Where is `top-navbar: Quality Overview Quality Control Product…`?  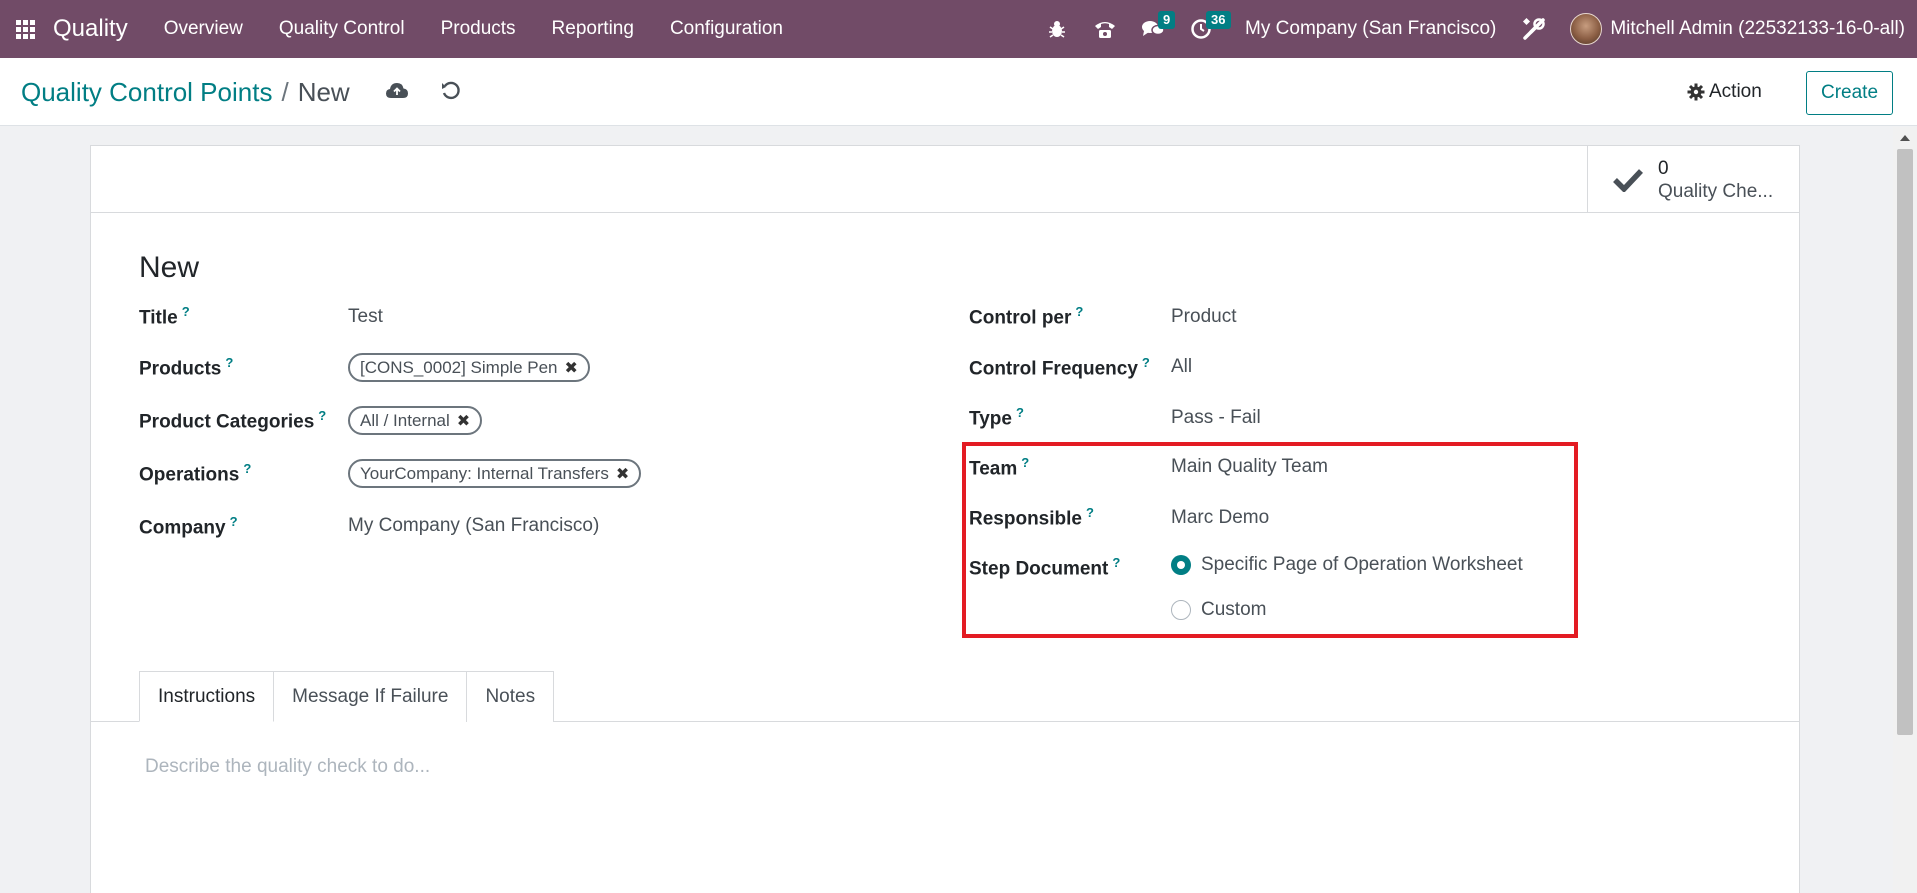
top-navbar: Quality Overview Quality Control Product… is located at coordinates (958, 29).